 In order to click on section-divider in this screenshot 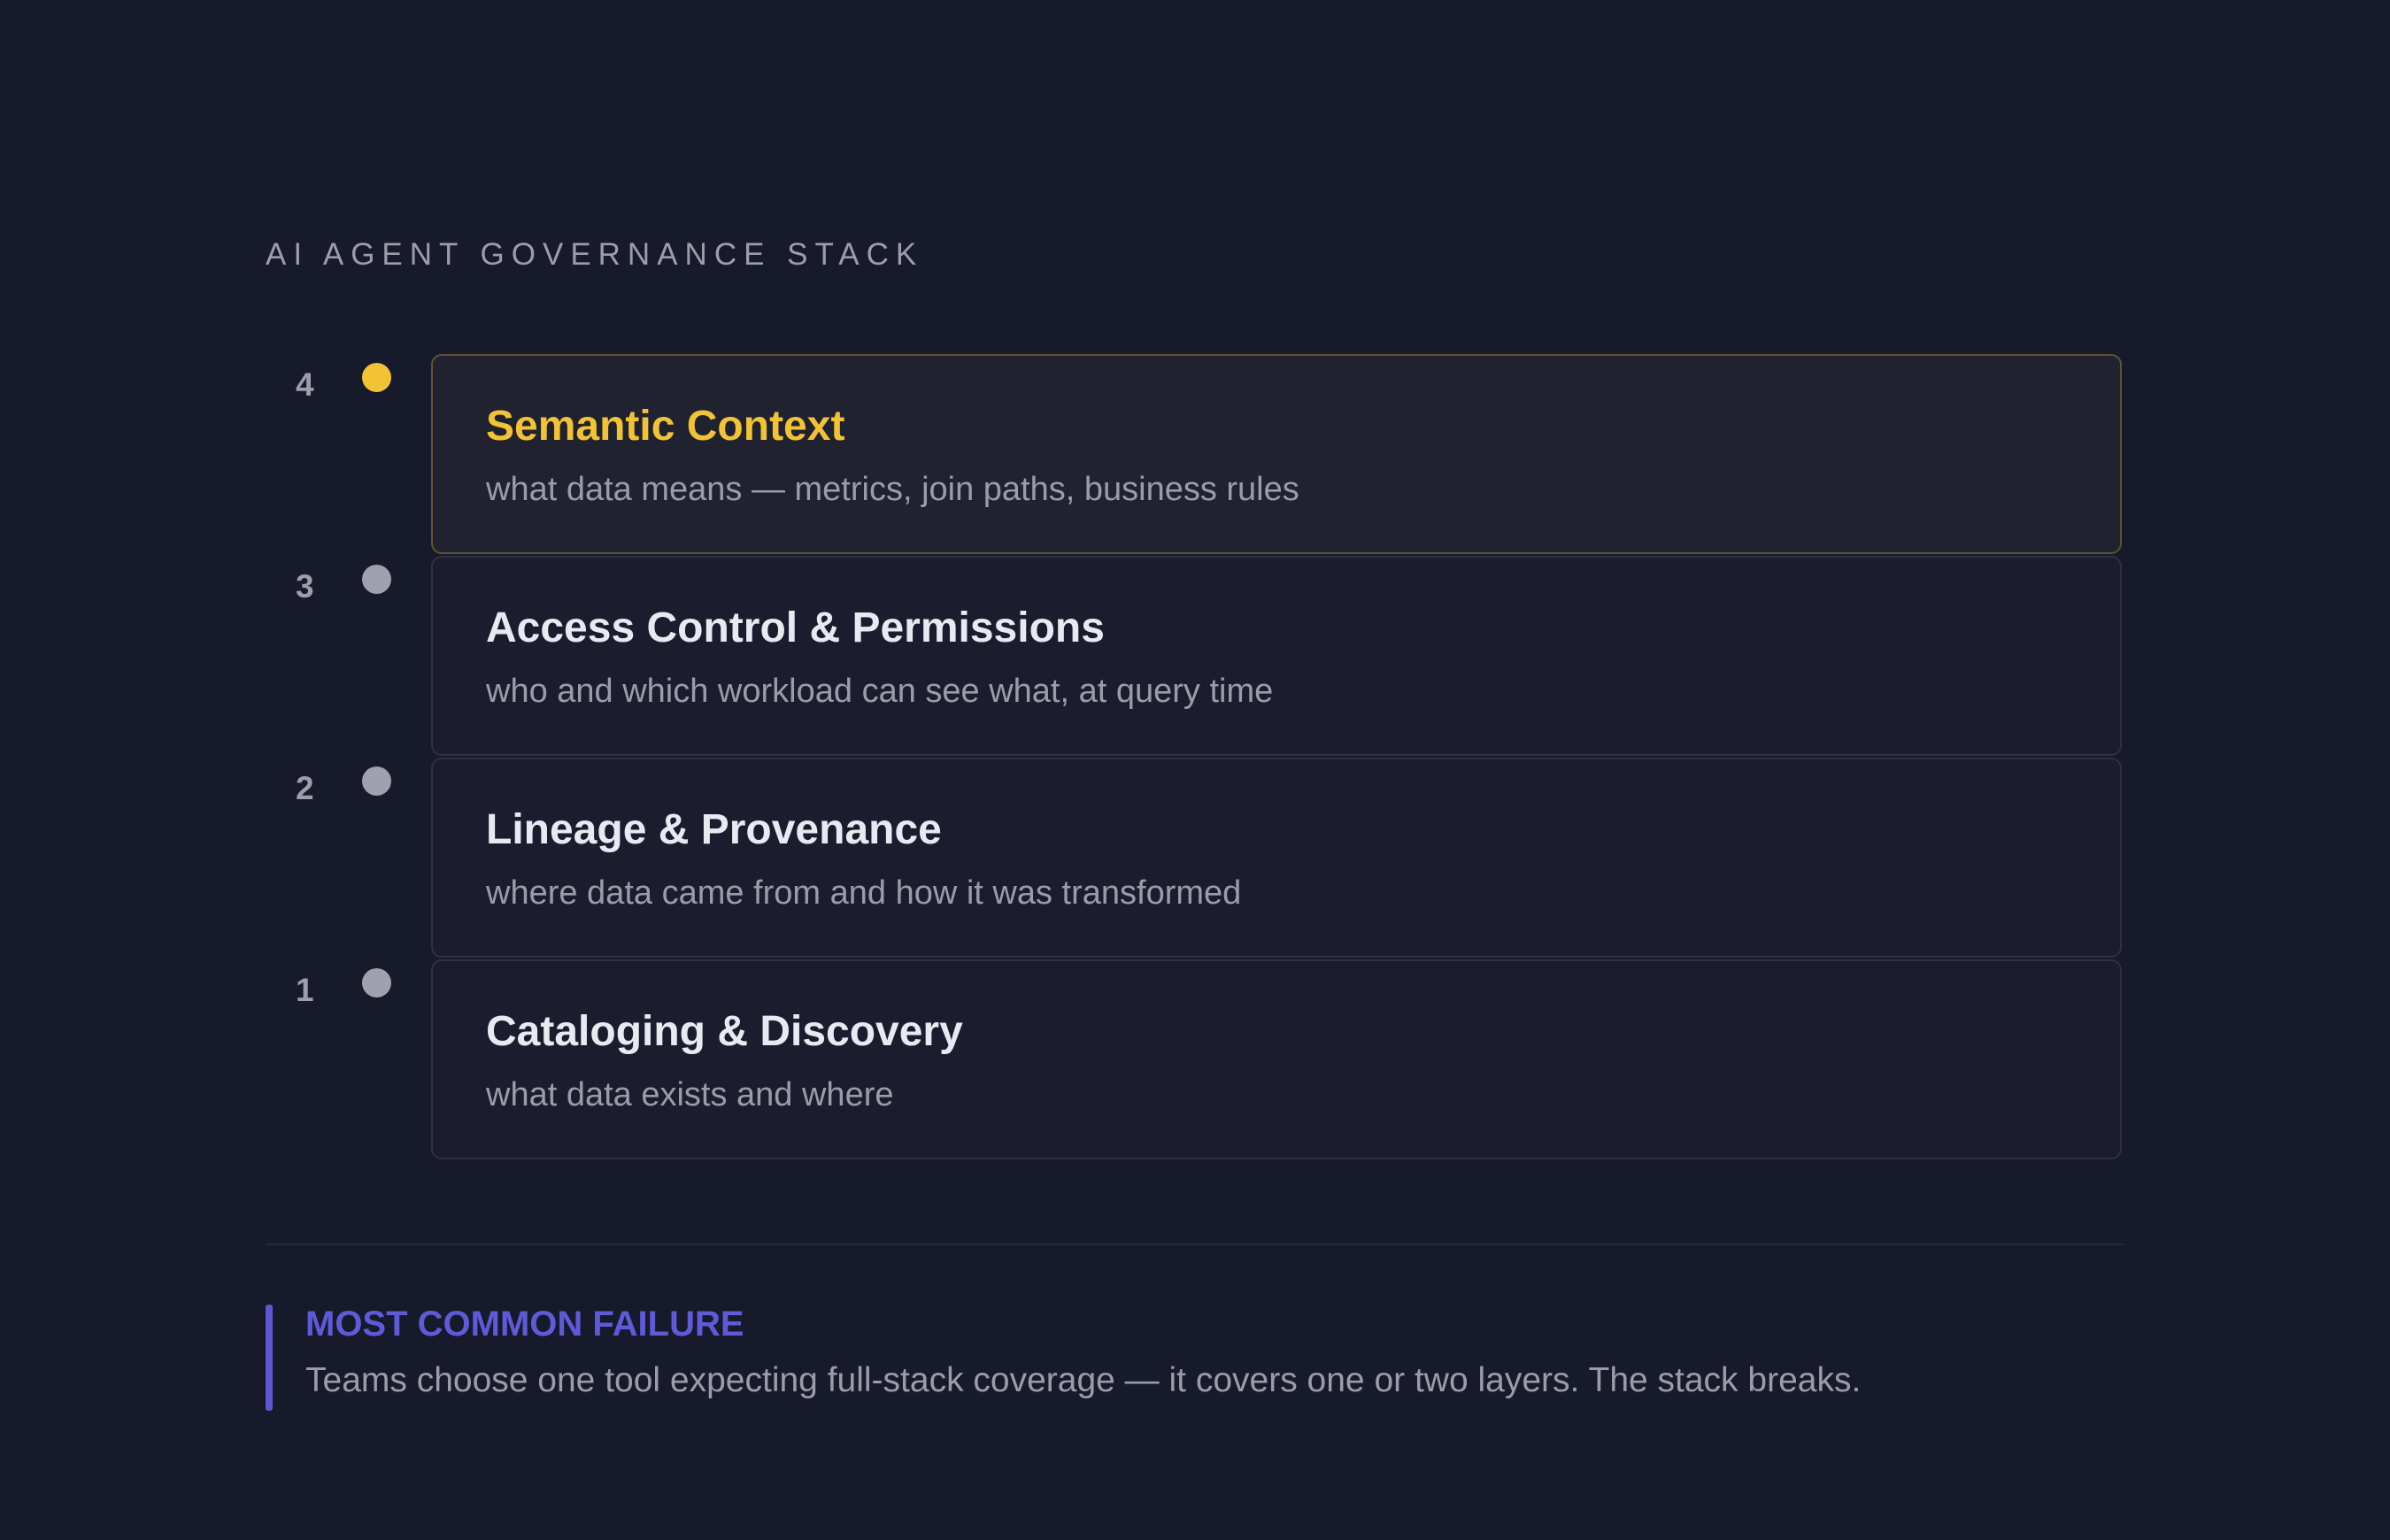, I will do `click(1195, 1245)`.